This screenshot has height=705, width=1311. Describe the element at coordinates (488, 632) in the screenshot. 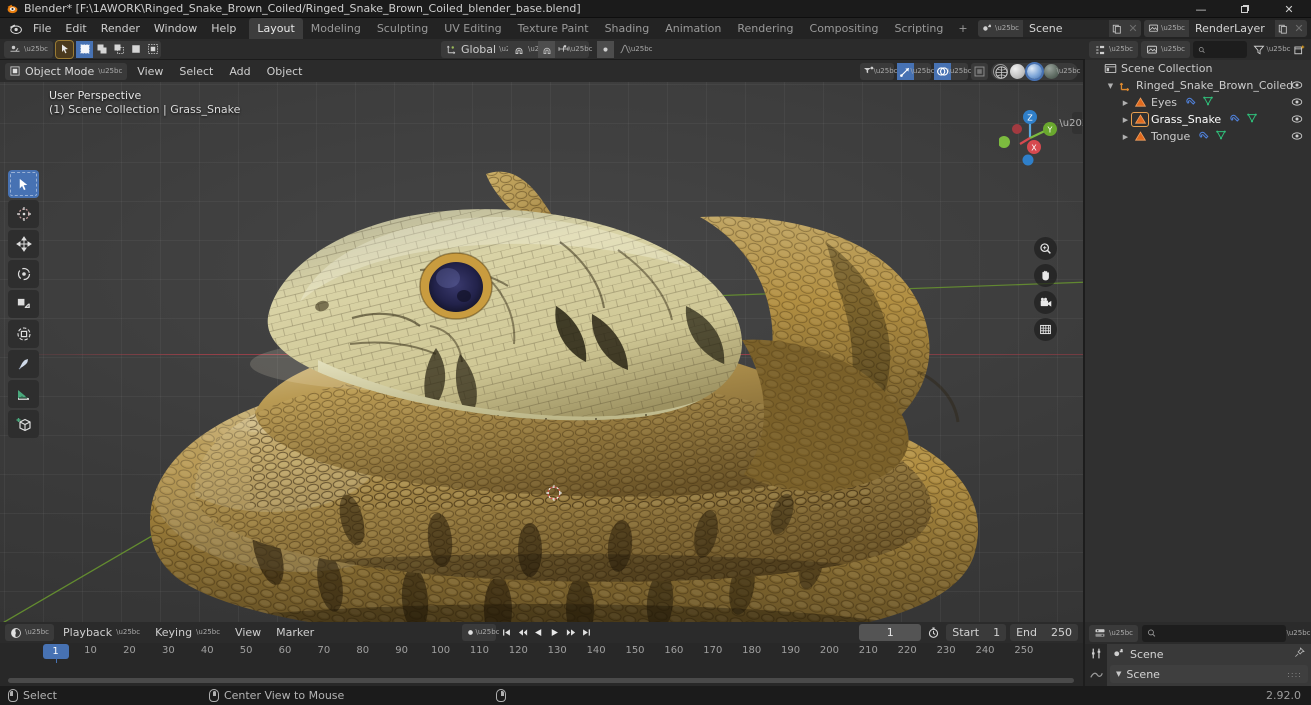

I see `auto-keying-caret: \u25bc` at that location.